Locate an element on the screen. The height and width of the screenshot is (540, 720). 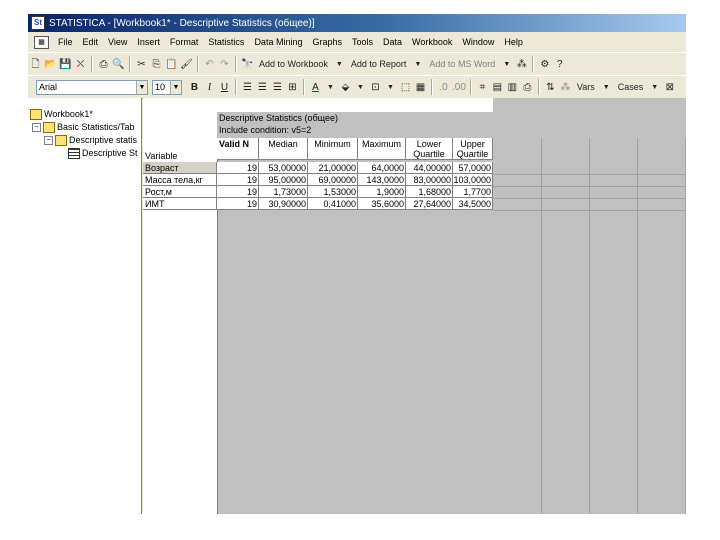
row-label: ИМТ is located at coordinates (180, 204).